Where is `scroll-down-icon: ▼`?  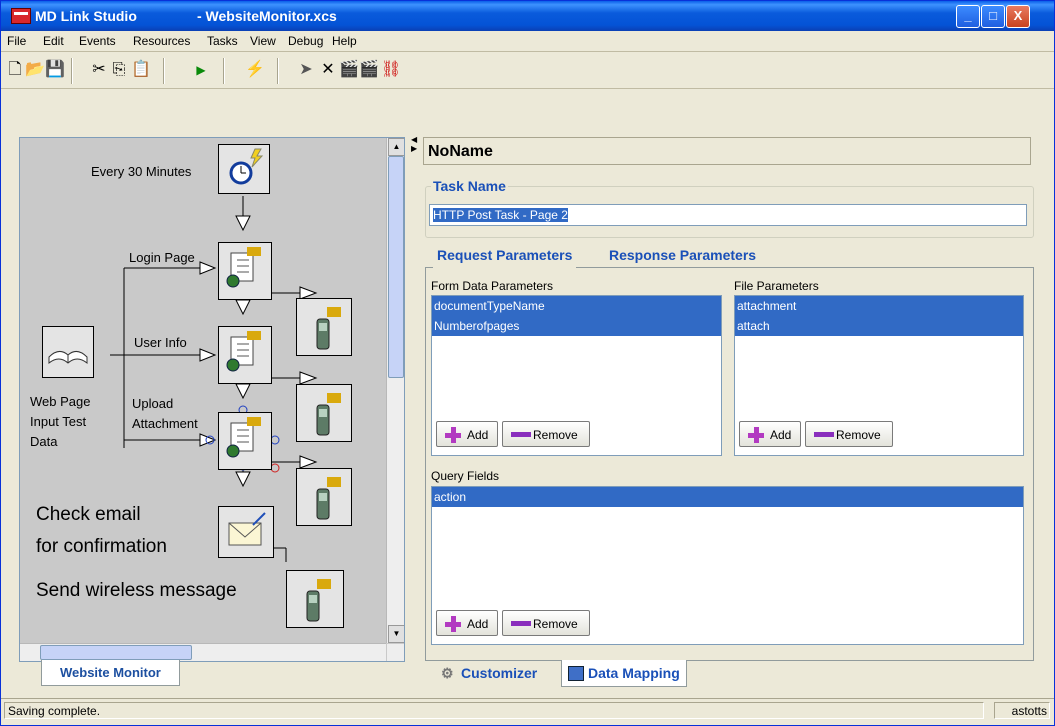 scroll-down-icon: ▼ is located at coordinates (396, 634).